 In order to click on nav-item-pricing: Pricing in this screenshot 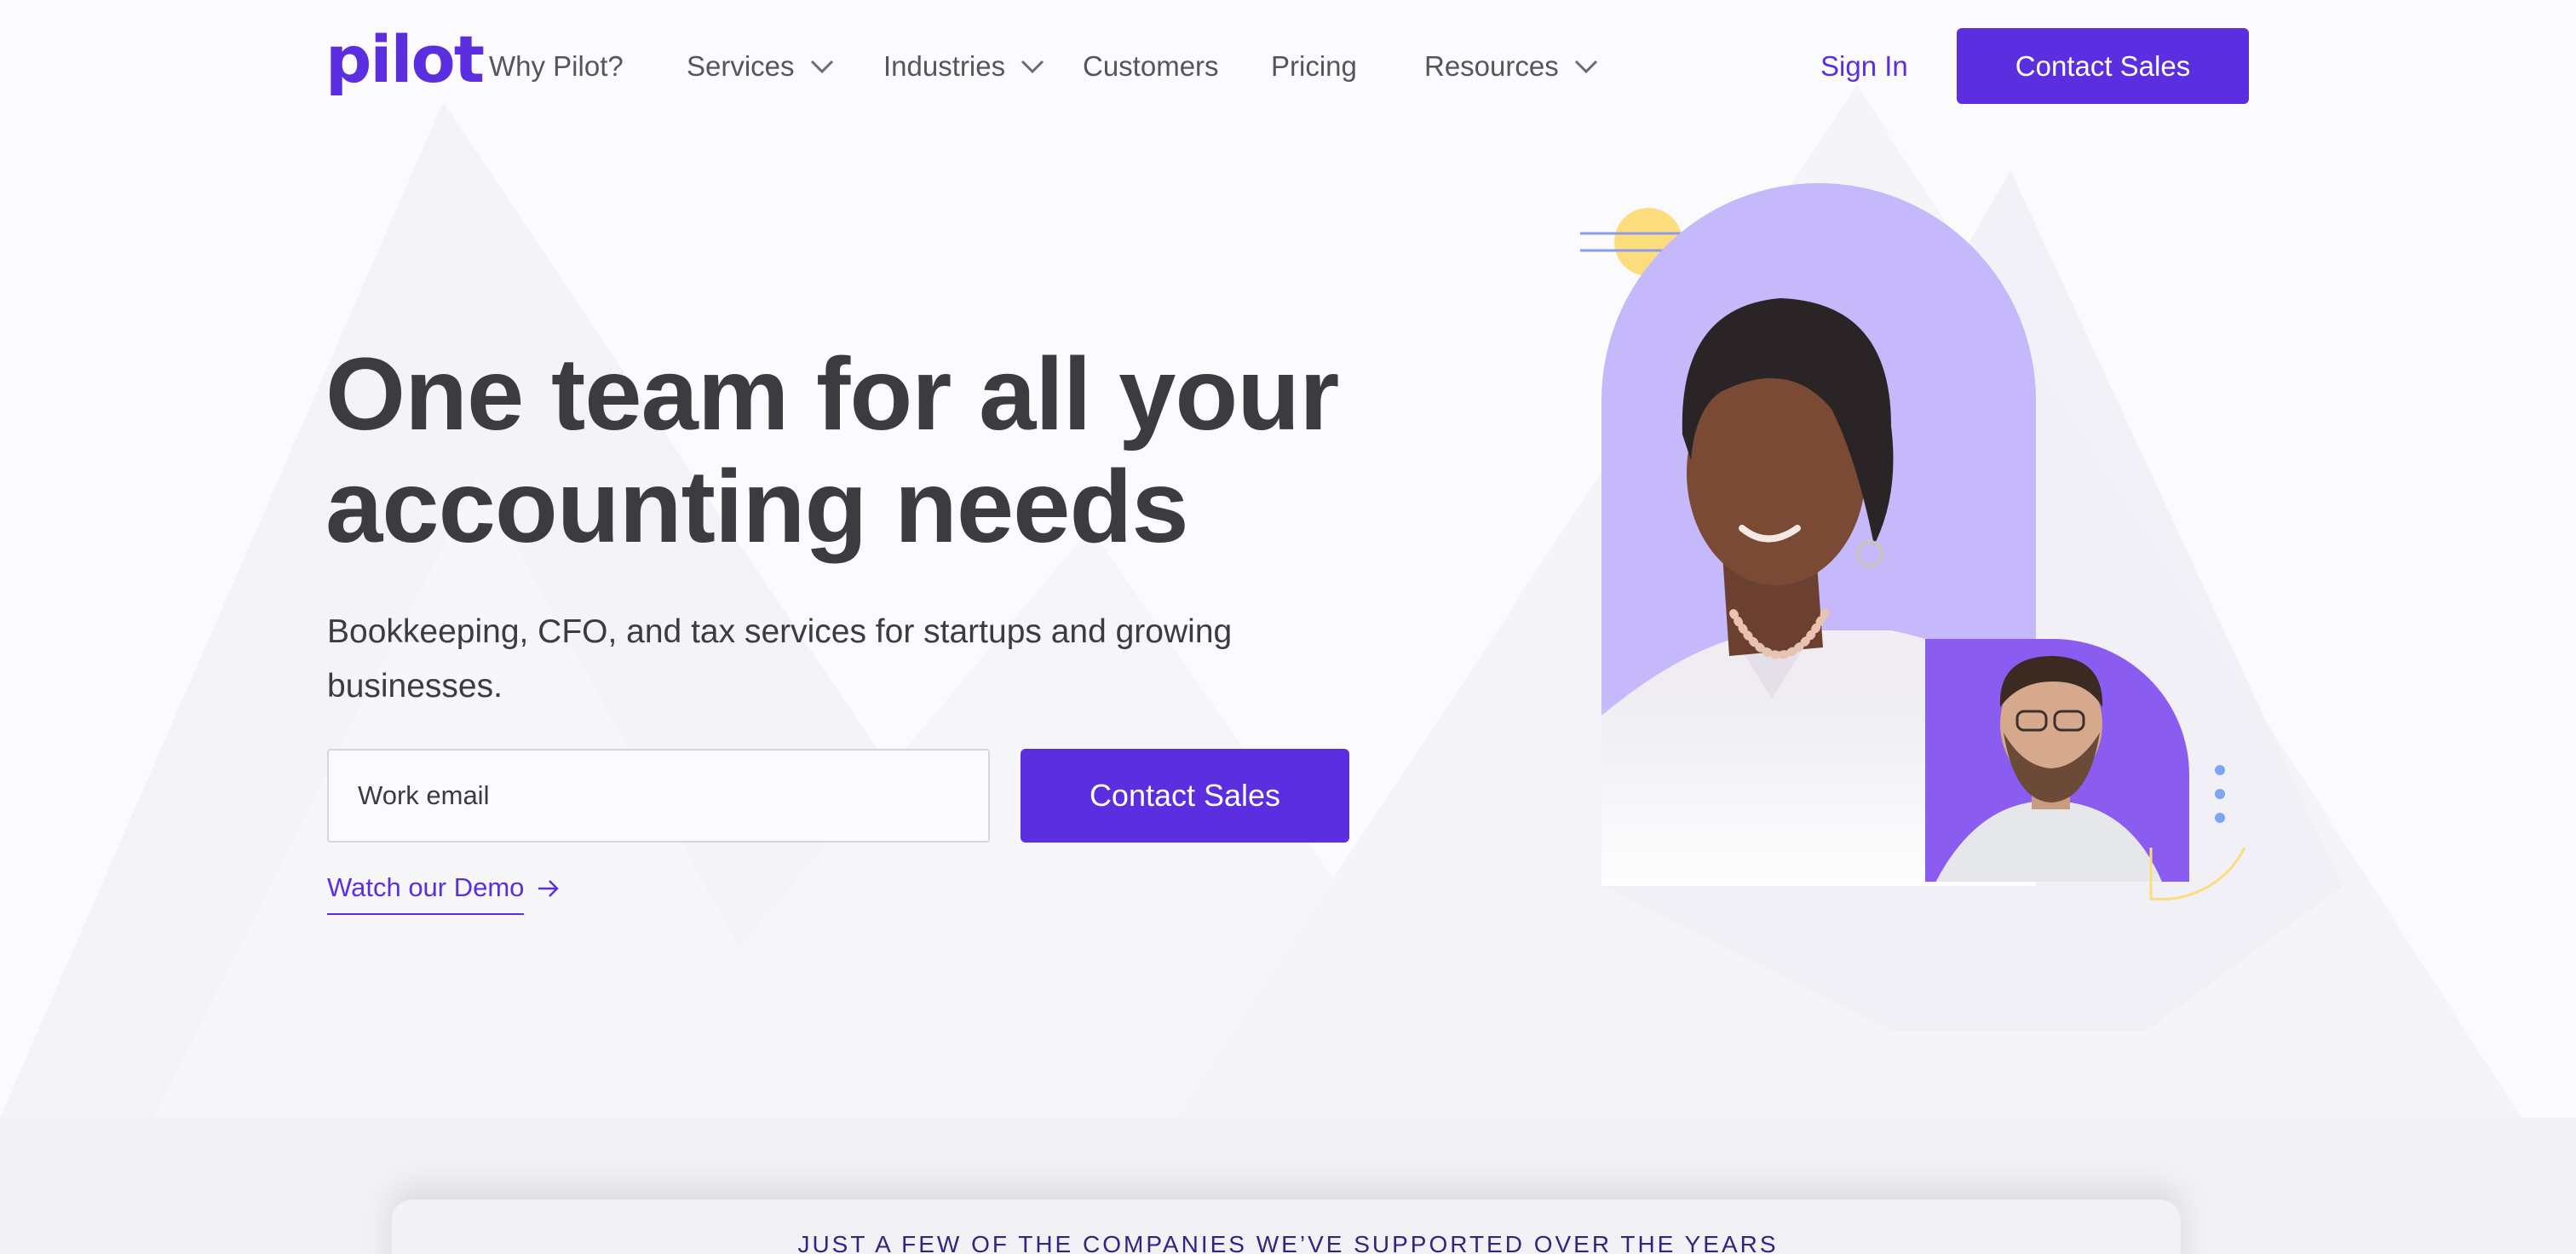, I will do `click(1314, 66)`.